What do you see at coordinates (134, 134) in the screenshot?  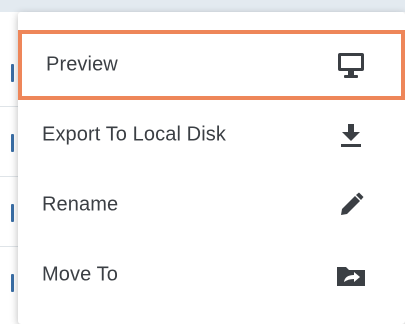 I see `menu-item-label: Export To Local Disk` at bounding box center [134, 134].